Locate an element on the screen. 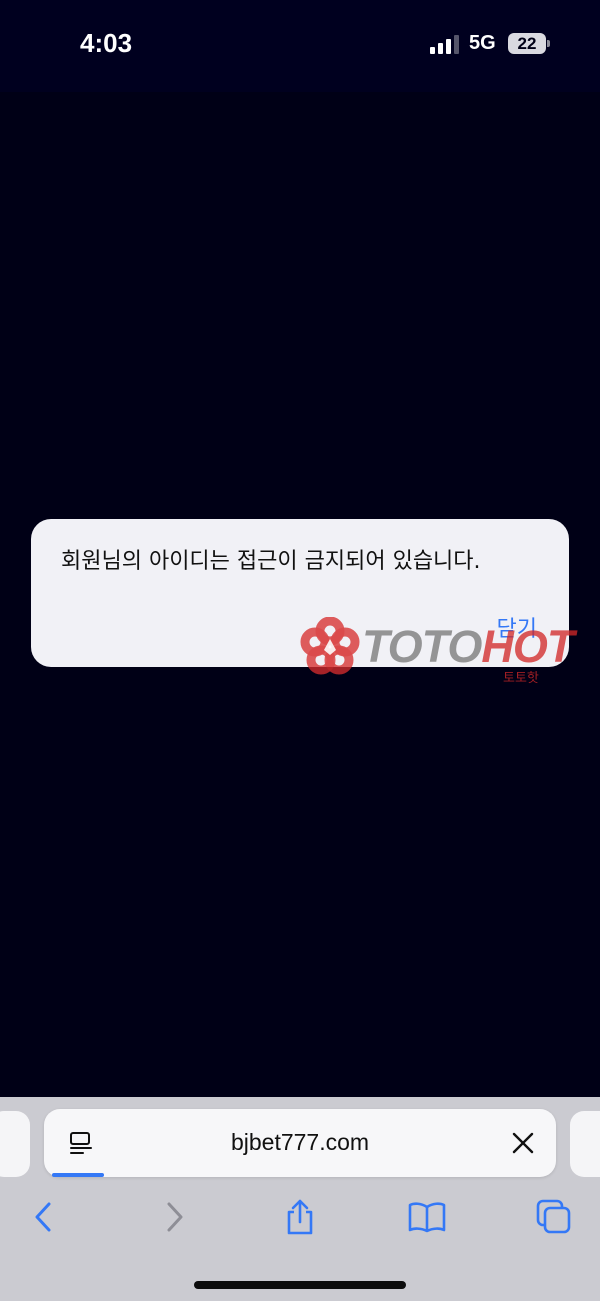 The height and width of the screenshot is (1301, 600). watermark-subtitle: 토토핫 is located at coordinates (521, 678).